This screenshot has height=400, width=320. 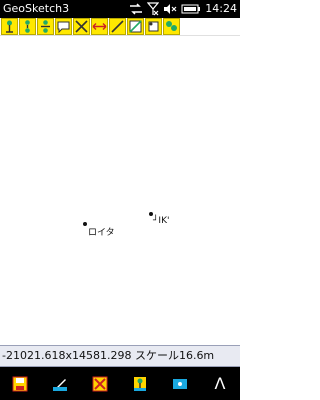 I want to click on map-point-label: ロイタ, so click(x=101, y=233).